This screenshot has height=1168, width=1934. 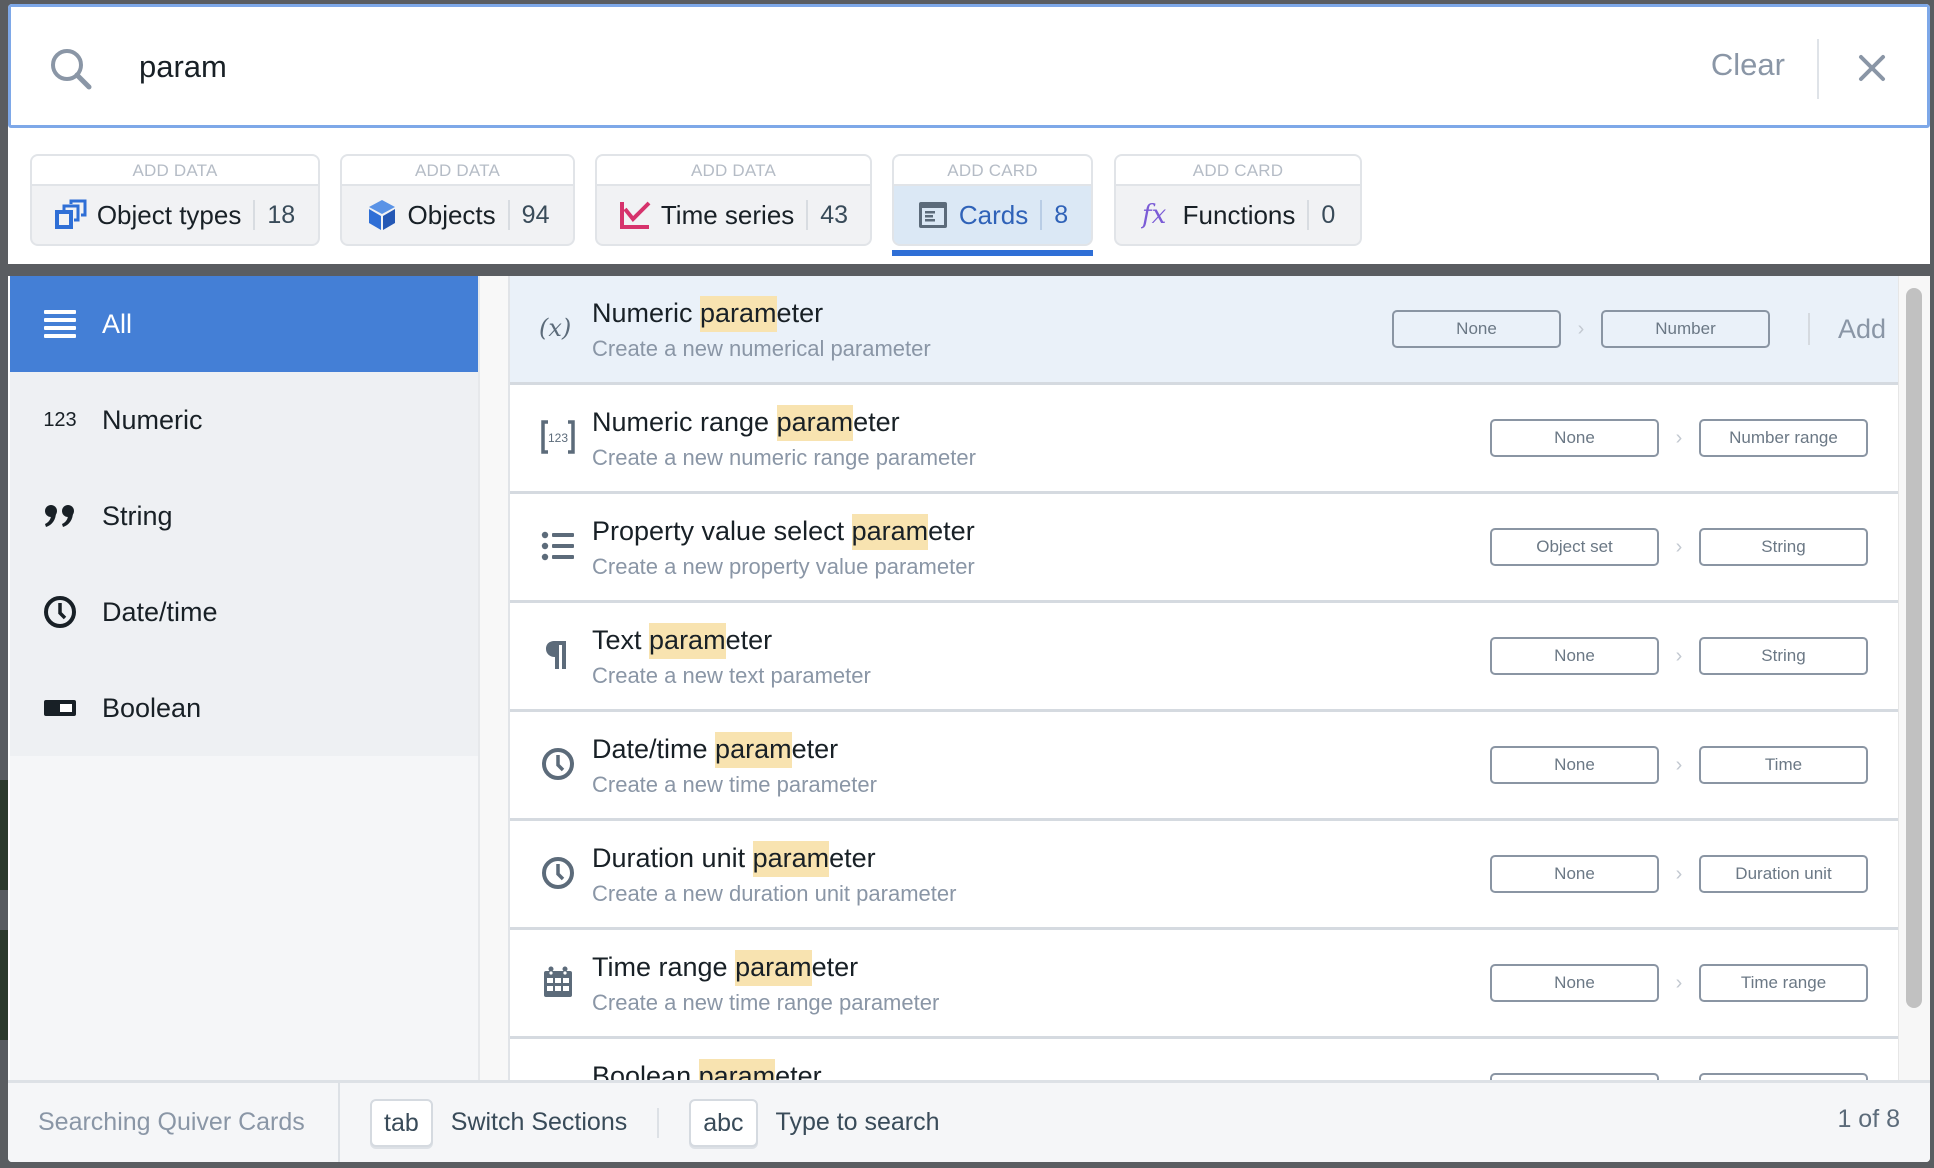 I want to click on tab-count: 94, so click(x=535, y=214).